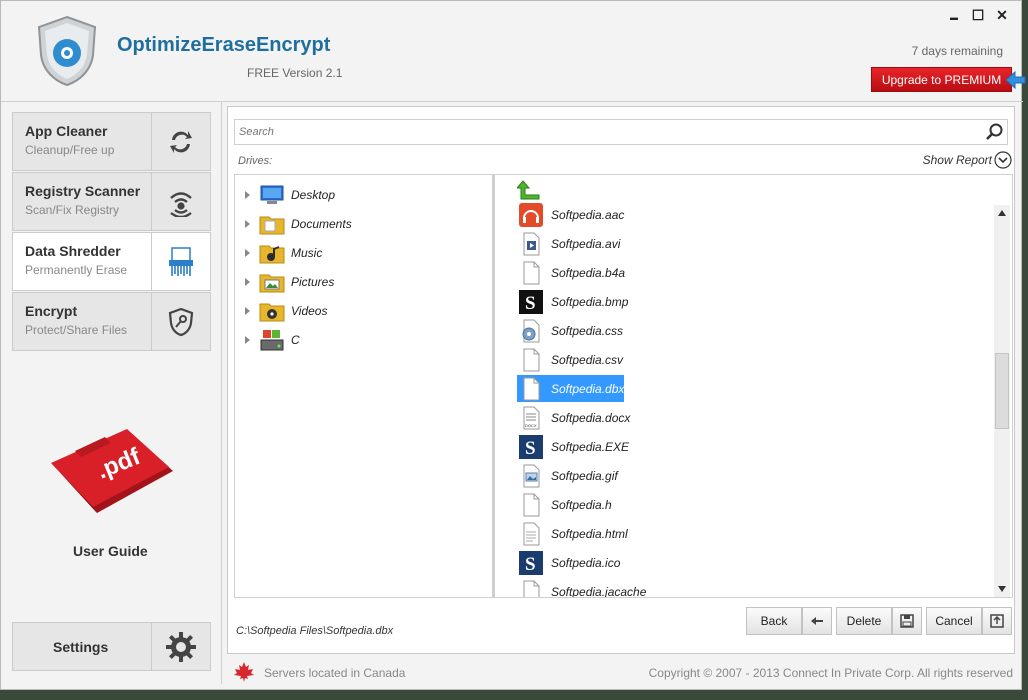 This screenshot has width=1028, height=700. I want to click on close-icon: ✕, so click(1002, 15).